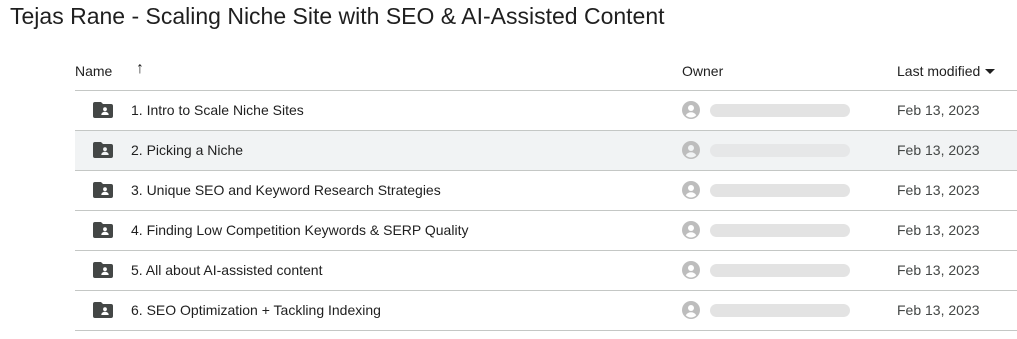 The height and width of the screenshot is (339, 1017). Describe the element at coordinates (702, 71) in the screenshot. I see `owner-column-header: Owner` at that location.